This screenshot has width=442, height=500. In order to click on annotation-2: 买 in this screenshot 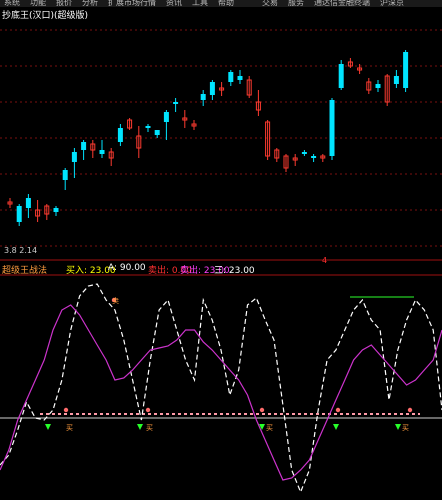, I will do `click(149, 428)`.